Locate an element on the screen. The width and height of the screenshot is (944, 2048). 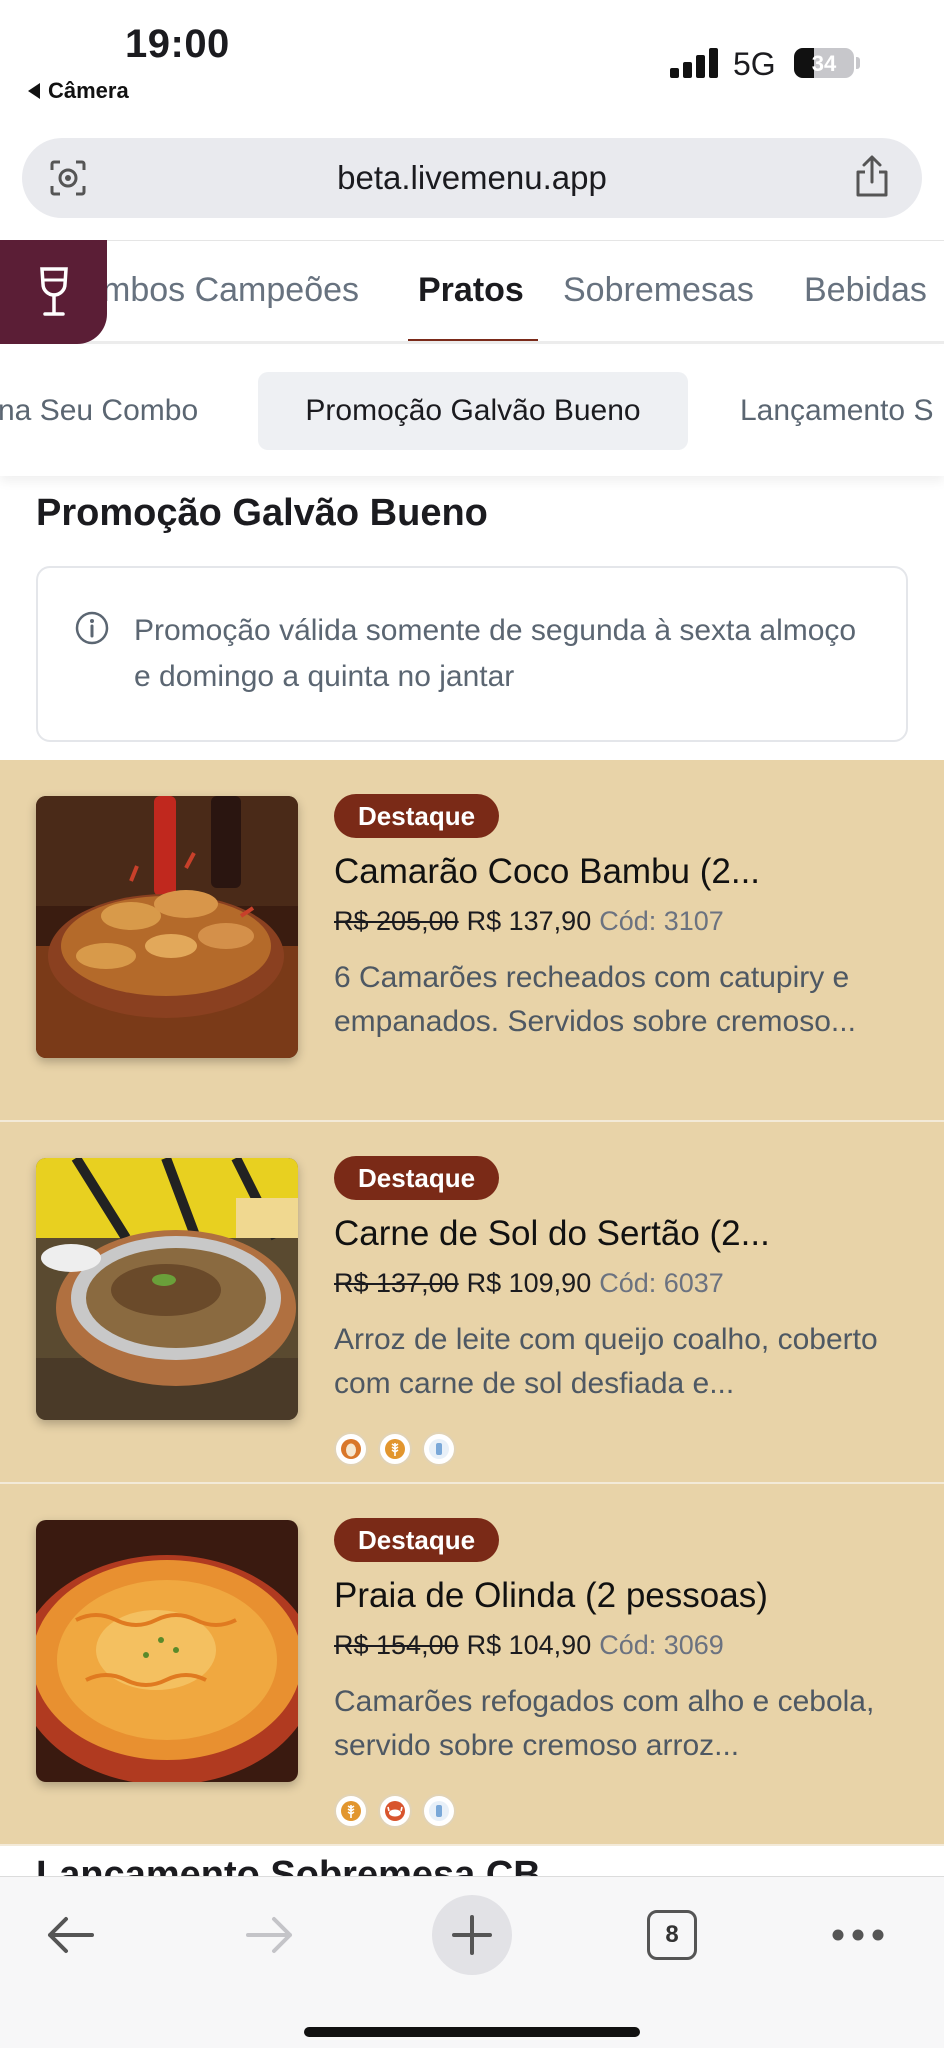
price-line: R$ 154,00 R$ 104,90 Cód: 3069 is located at coordinates (529, 1645).